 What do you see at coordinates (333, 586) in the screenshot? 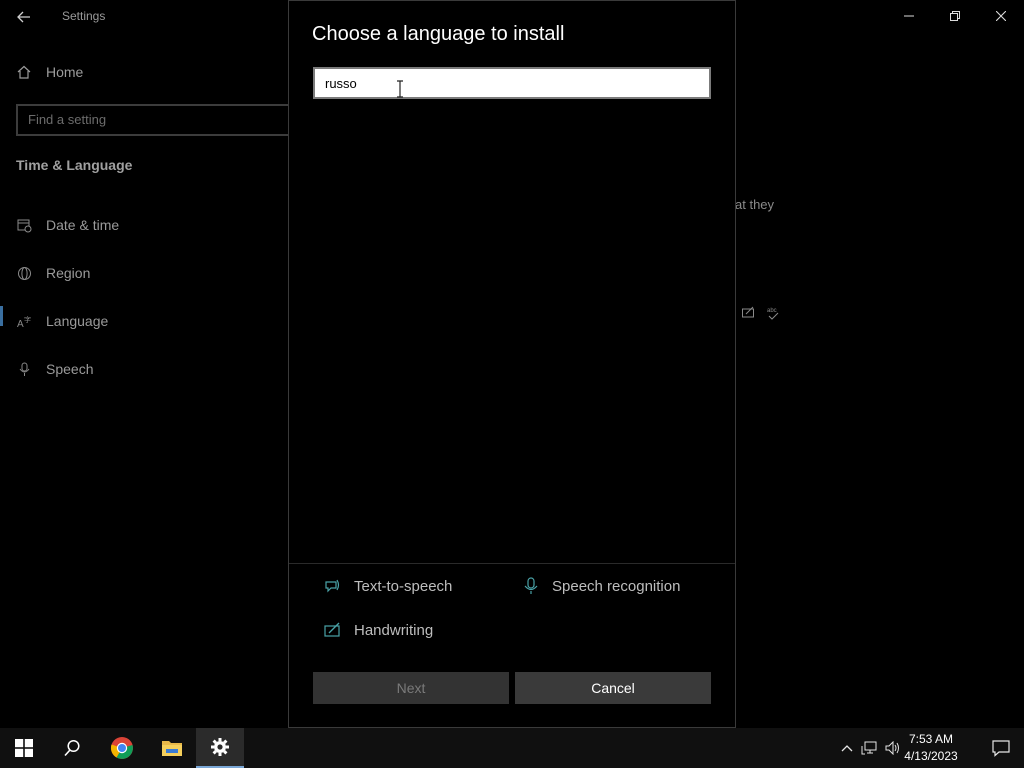
I see `text-to-speech-icon` at bounding box center [333, 586].